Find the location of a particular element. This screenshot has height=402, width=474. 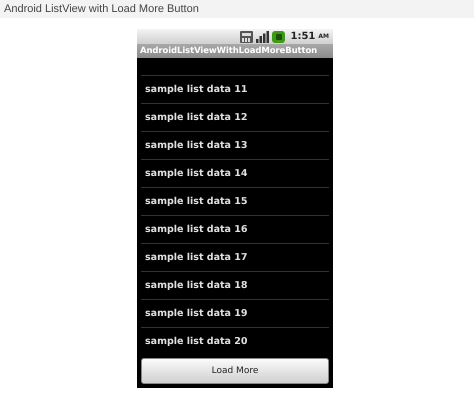

list-item: sample list data 19 is located at coordinates (235, 314).